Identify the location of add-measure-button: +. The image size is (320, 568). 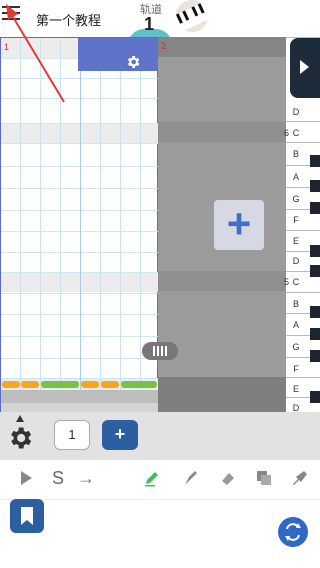
(239, 225).